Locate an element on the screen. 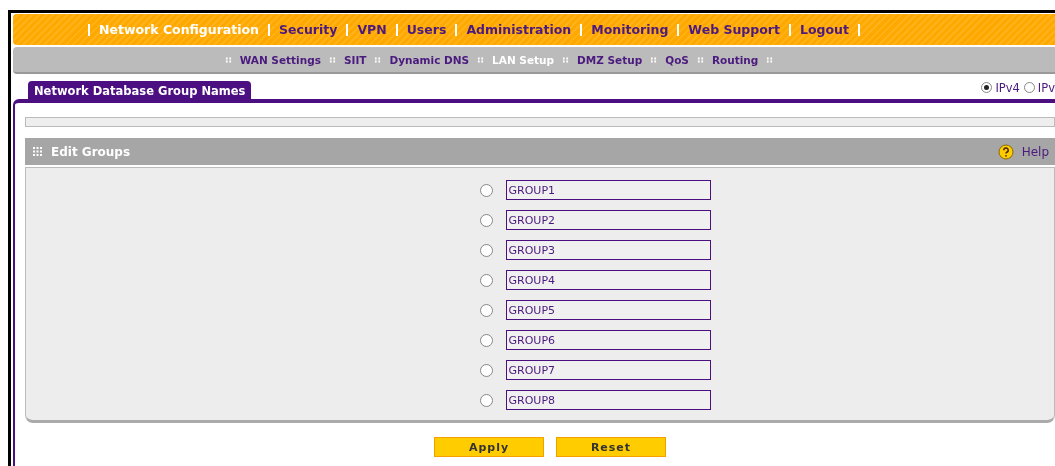 This screenshot has width=1055, height=466. menu-link: Security is located at coordinates (308, 29).